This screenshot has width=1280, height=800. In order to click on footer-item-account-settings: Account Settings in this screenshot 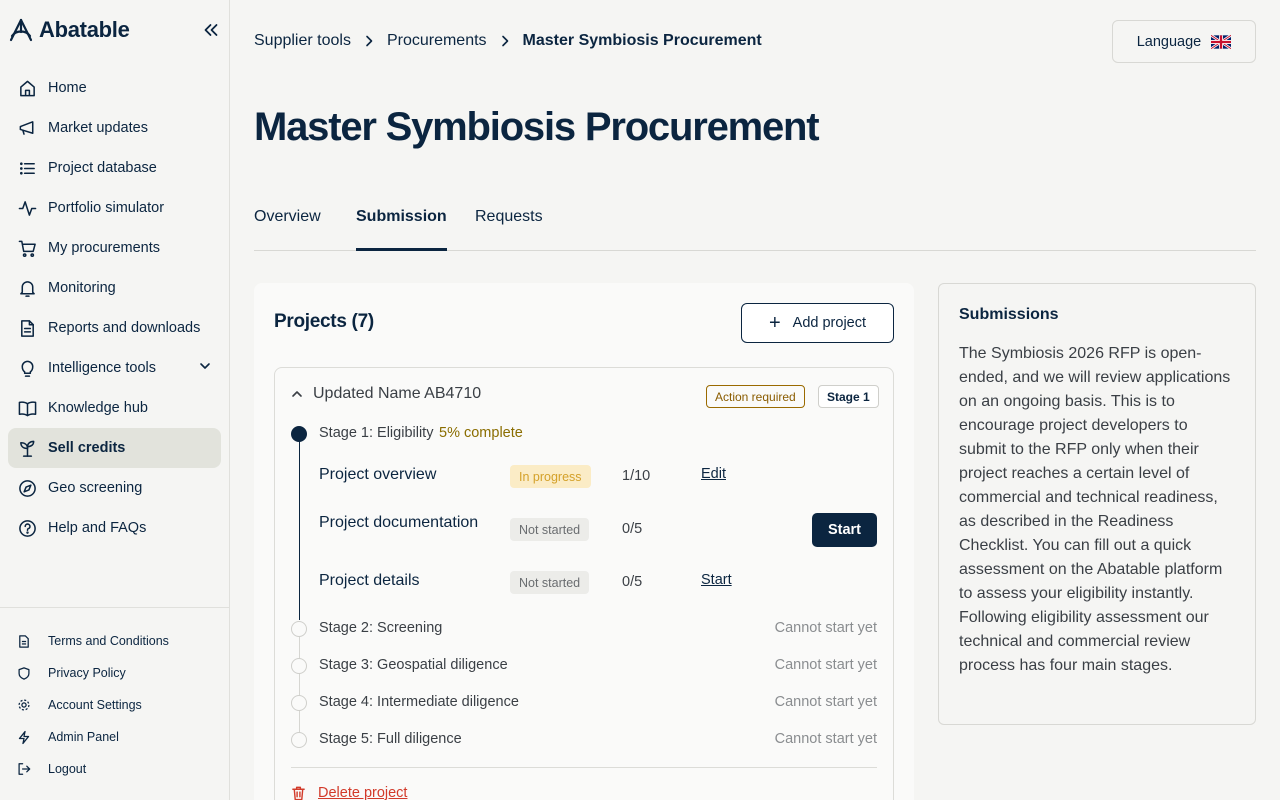, I will do `click(114, 705)`.